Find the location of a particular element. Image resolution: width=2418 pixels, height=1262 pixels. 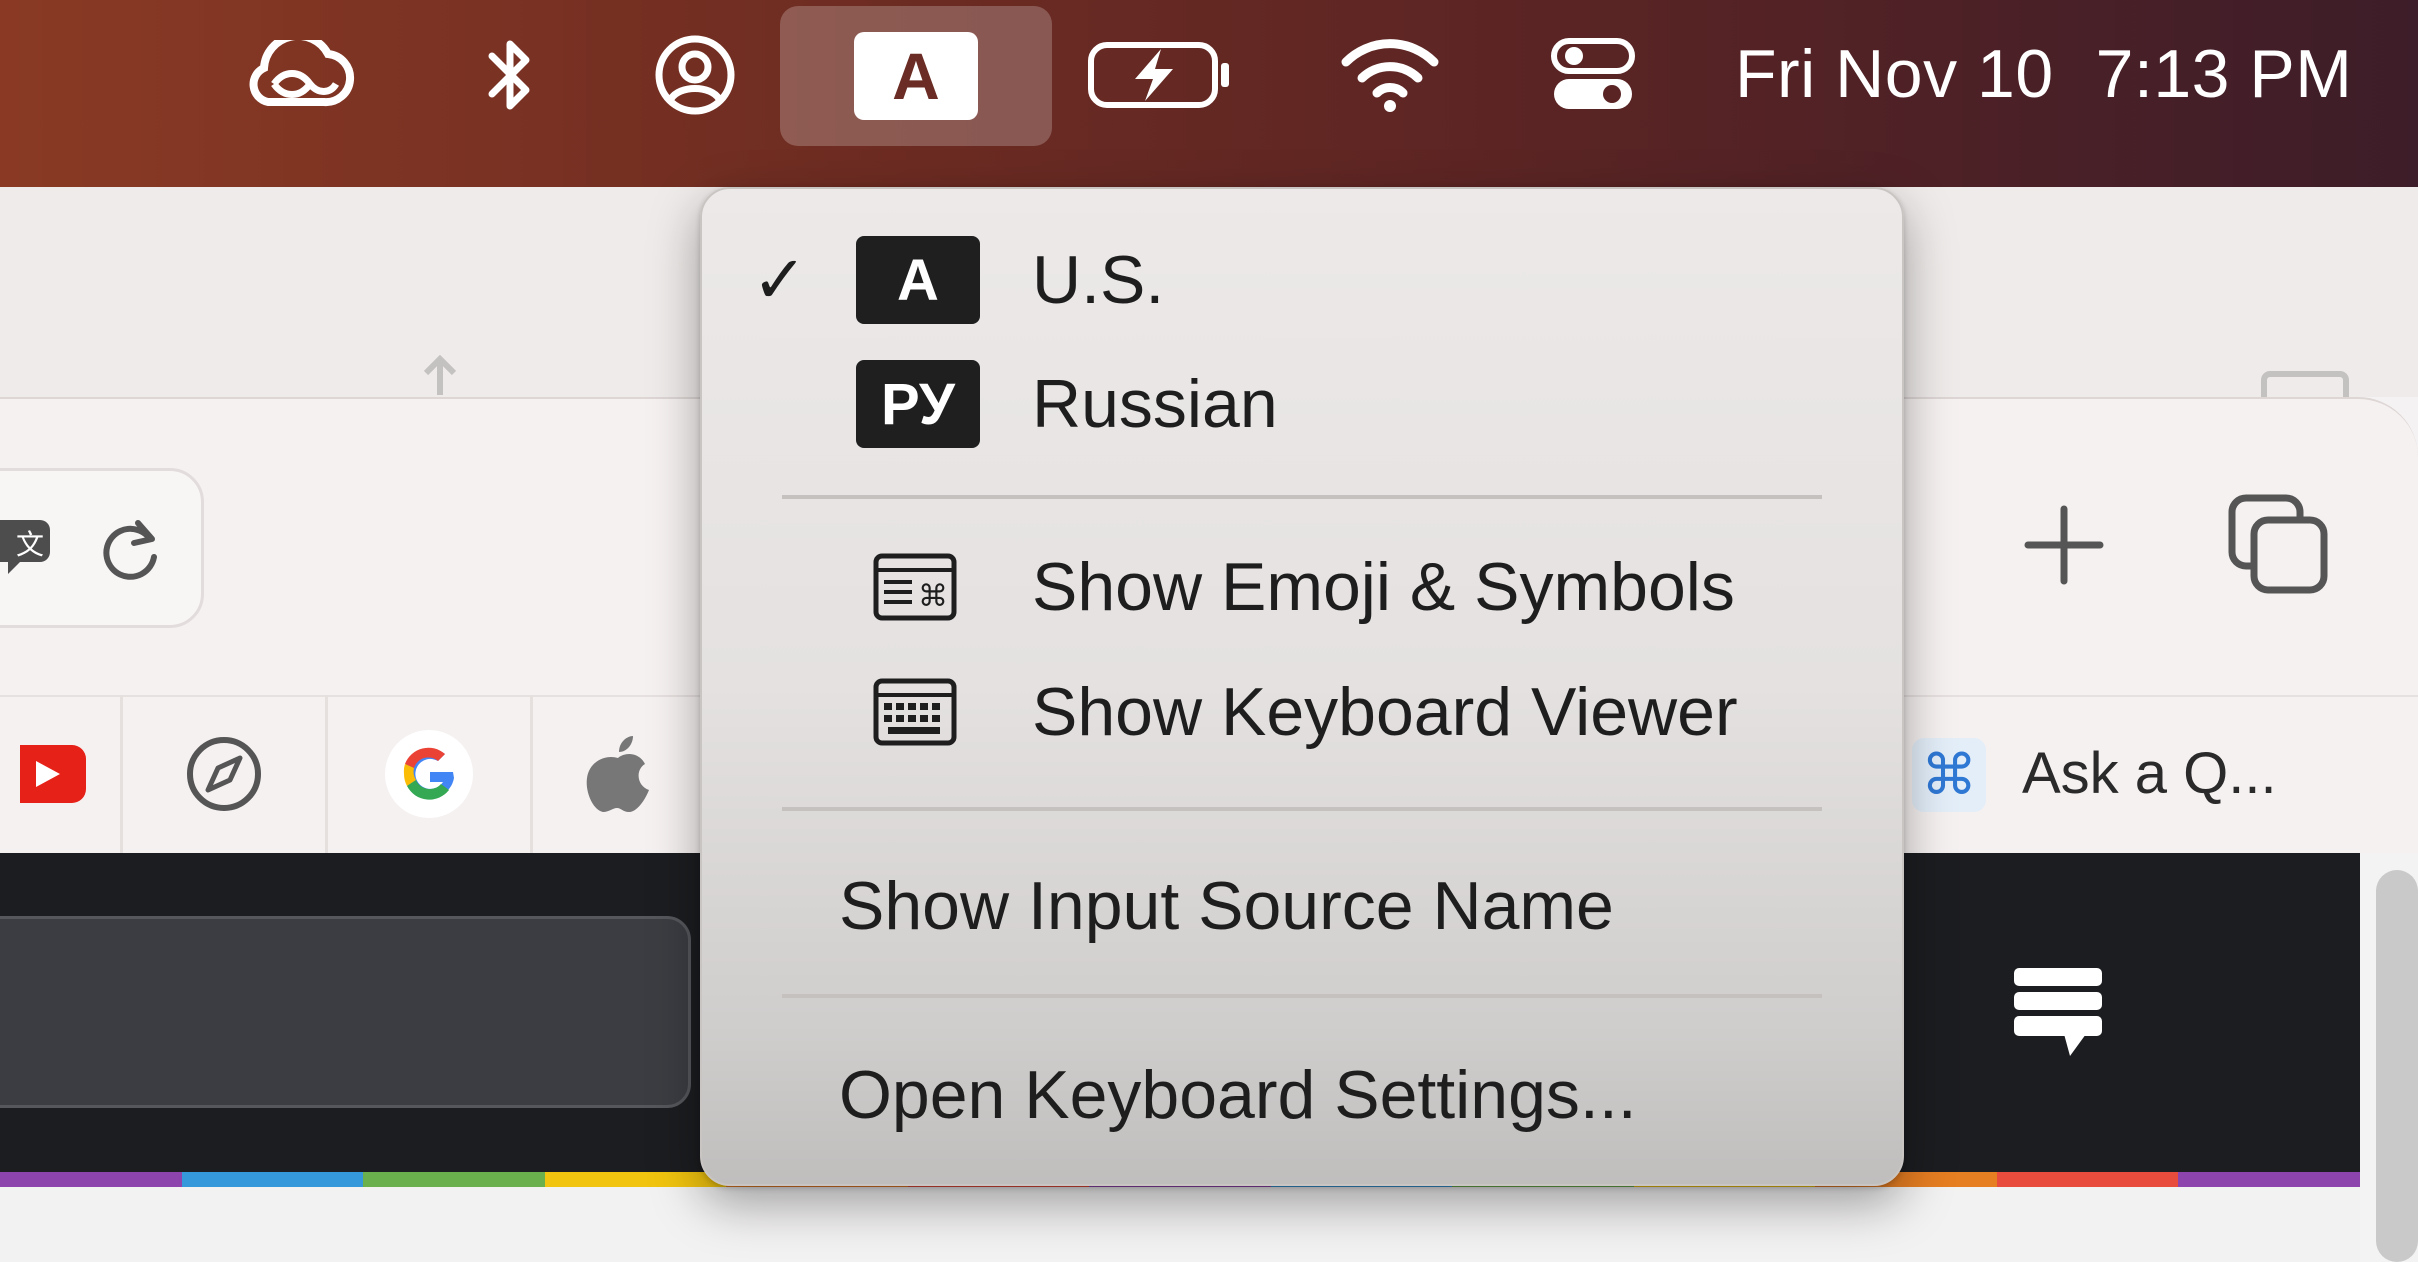

menu-item-show-keyboard-viewer: Show Keyboard Viewer is located at coordinates (1302, 712).